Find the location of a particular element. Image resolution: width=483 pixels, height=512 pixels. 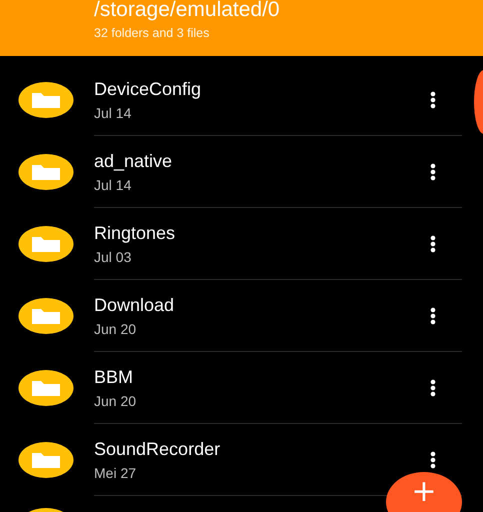

folder-date: Mei 27 is located at coordinates (116, 473).